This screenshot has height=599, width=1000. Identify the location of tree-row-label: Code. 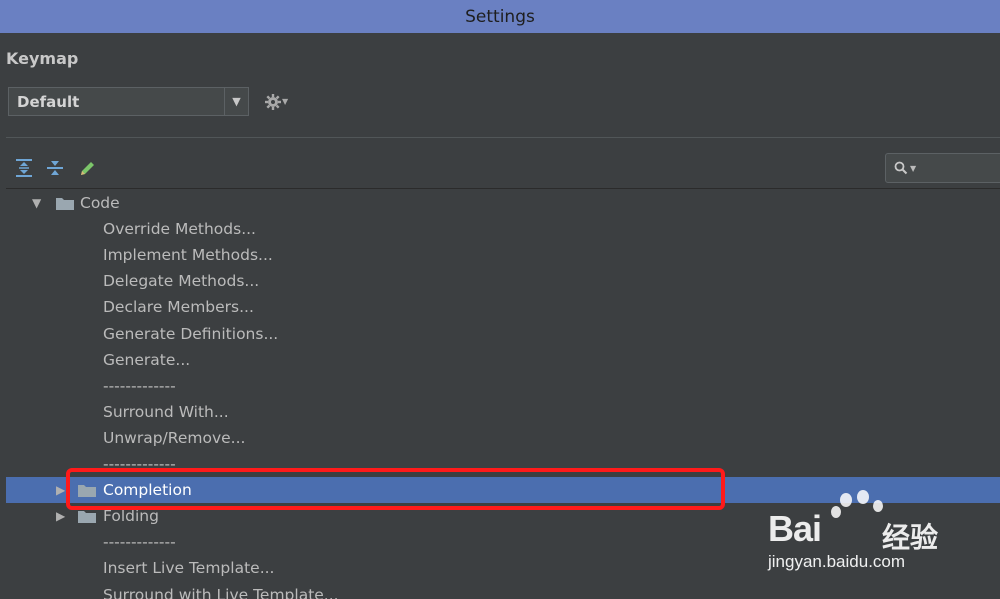
(100, 203).